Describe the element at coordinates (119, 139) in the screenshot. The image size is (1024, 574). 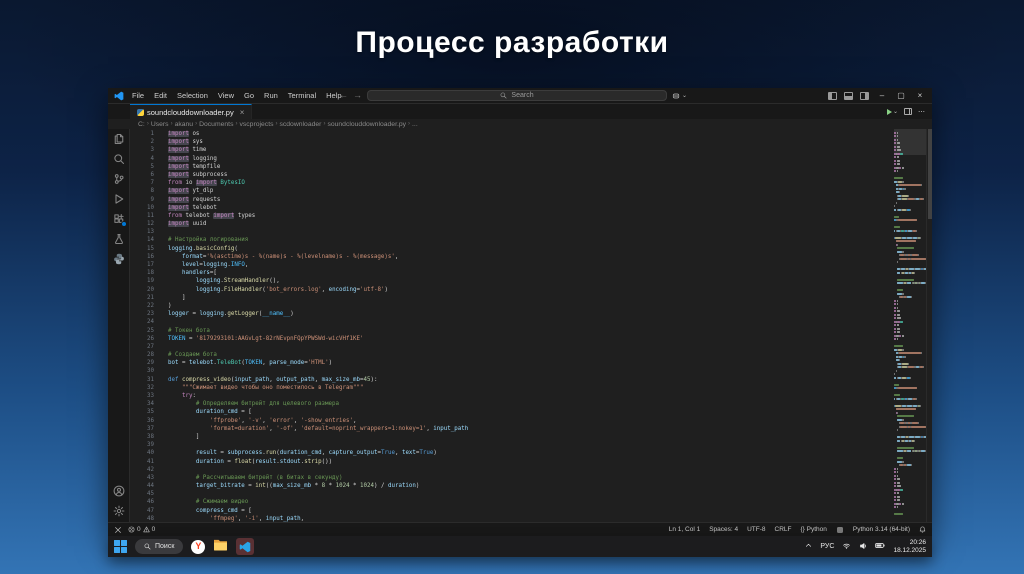
I see `explorer-icon` at that location.